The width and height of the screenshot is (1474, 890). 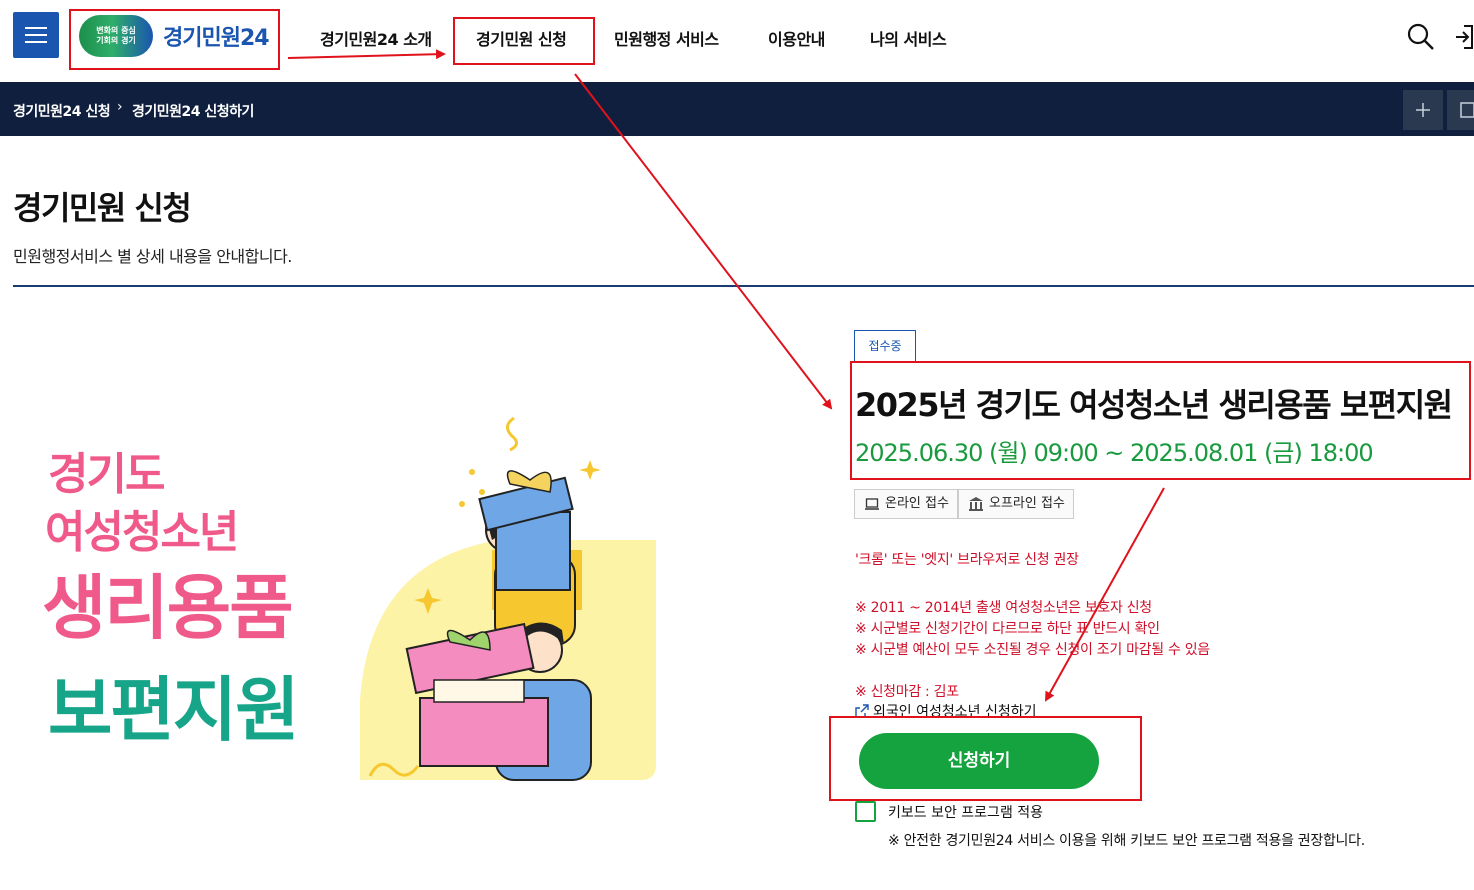 What do you see at coordinates (907, 692) in the screenshot?
I see `deadline-notice: ※ 신청마감 : 김포` at bounding box center [907, 692].